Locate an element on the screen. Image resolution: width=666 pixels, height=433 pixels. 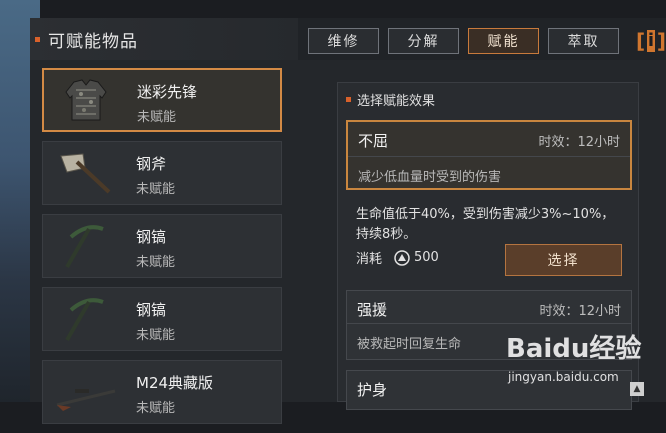
effects-title: 选择赋能效果 is located at coordinates (396, 101).